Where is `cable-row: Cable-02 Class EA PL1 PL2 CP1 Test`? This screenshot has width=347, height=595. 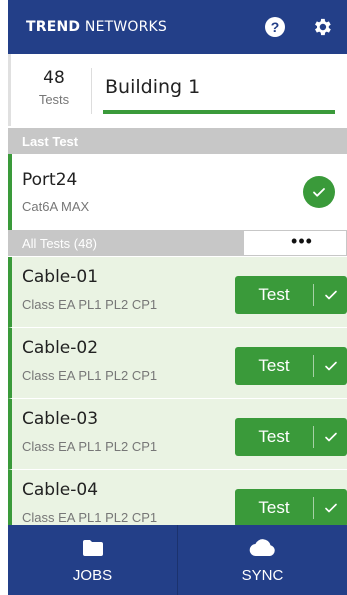
cable-row: Cable-02 Class EA PL1 PL2 CP1 Test is located at coordinates (177, 363).